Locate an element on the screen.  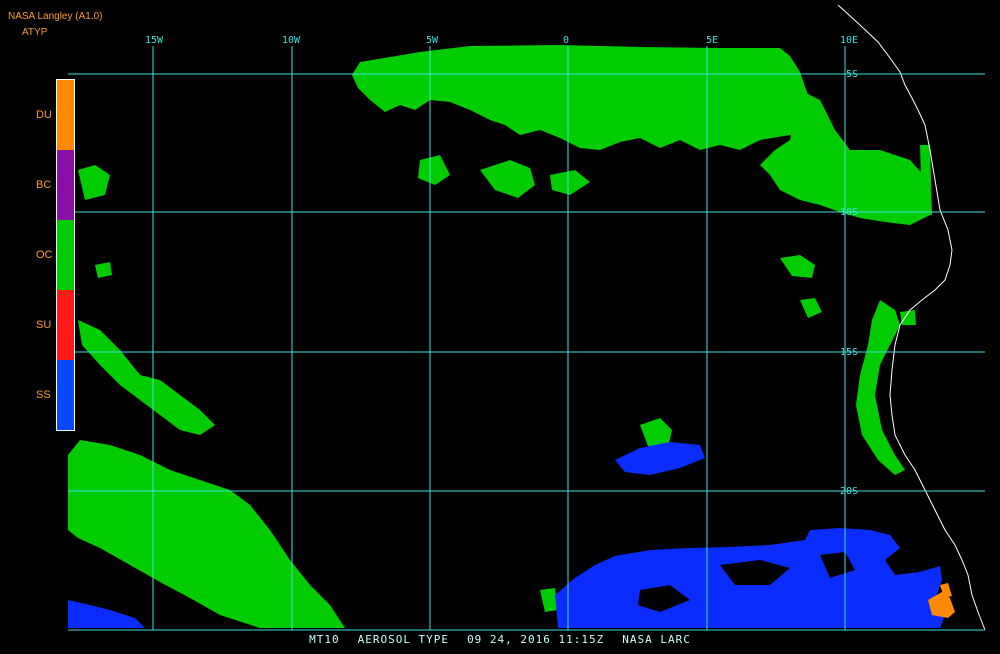
lon-label: 5W is located at coordinates (432, 40).